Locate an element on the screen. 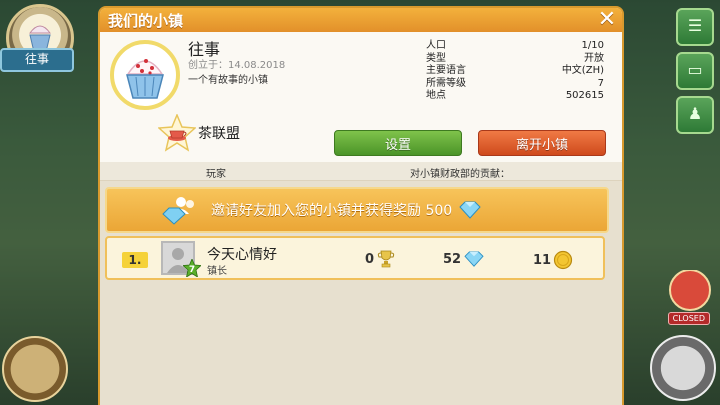  member-name: 今天心情好 is located at coordinates (242, 255).